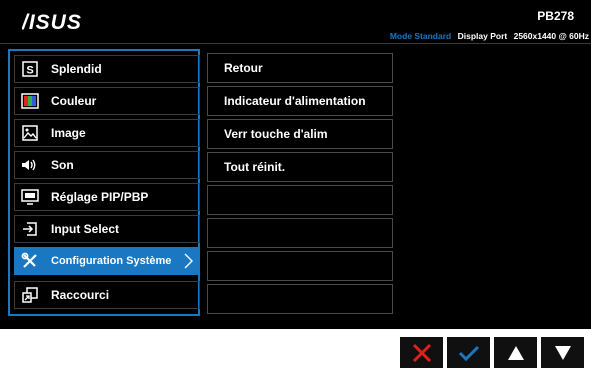 The height and width of the screenshot is (368, 591). I want to click on input-arrow-icon, so click(30, 229).